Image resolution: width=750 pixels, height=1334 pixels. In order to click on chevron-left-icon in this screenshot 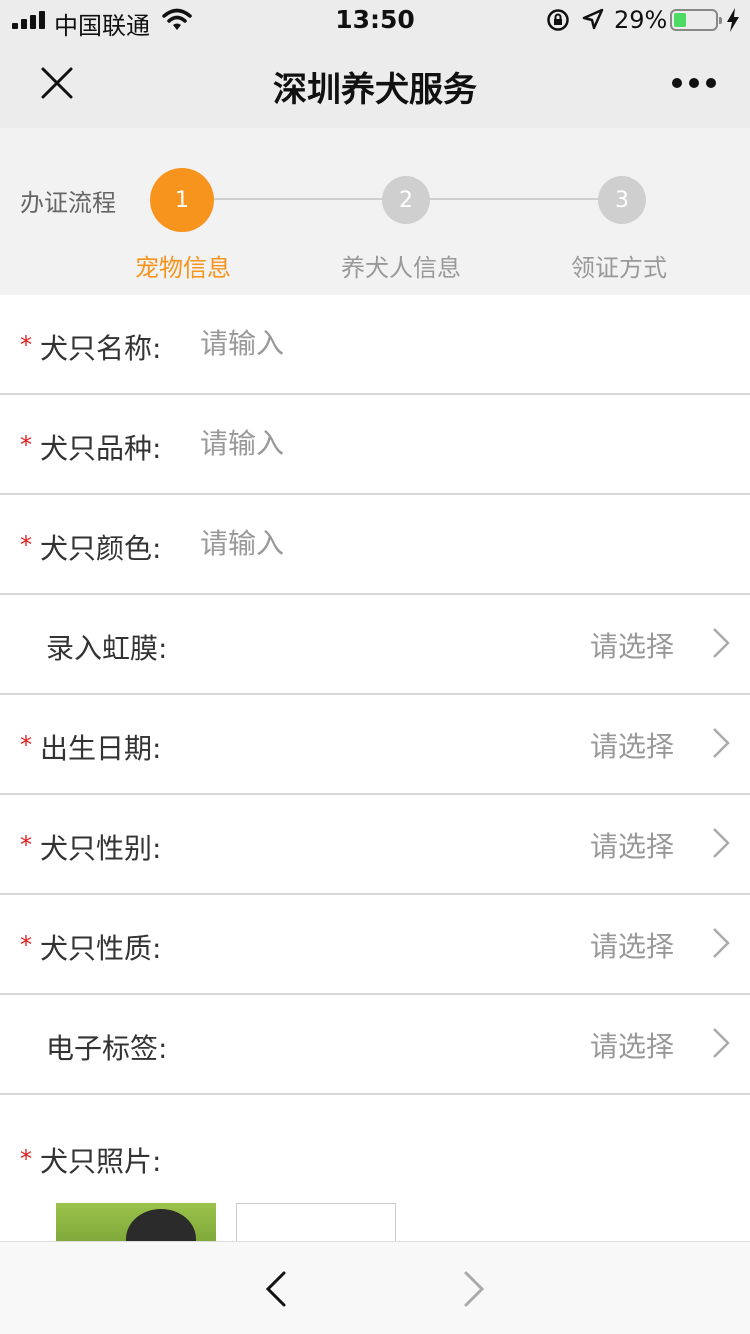, I will do `click(276, 1289)`.